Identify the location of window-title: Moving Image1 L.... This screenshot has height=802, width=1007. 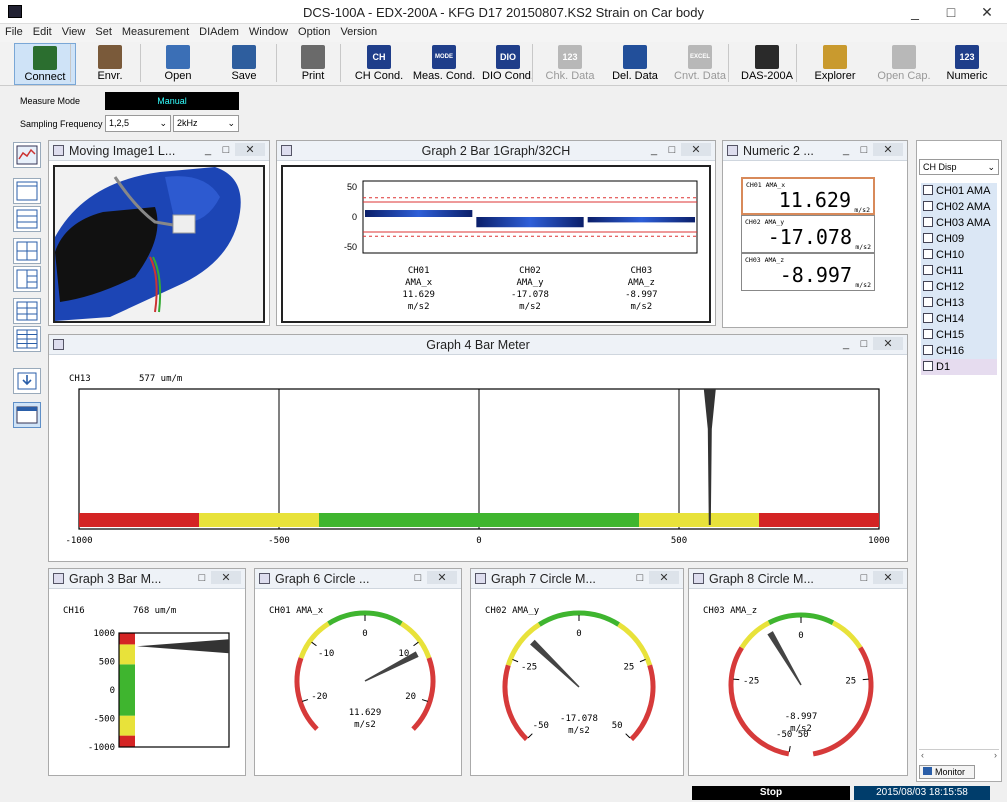
(122, 151).